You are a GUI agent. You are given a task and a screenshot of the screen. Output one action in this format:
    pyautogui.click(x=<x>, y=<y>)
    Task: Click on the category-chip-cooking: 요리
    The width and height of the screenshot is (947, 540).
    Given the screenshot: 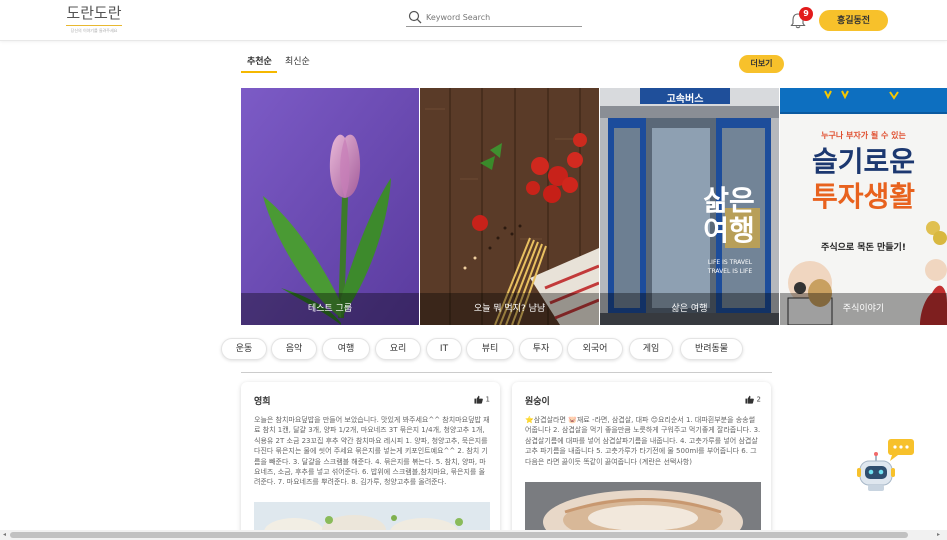 What is the action you would take?
    pyautogui.click(x=398, y=349)
    